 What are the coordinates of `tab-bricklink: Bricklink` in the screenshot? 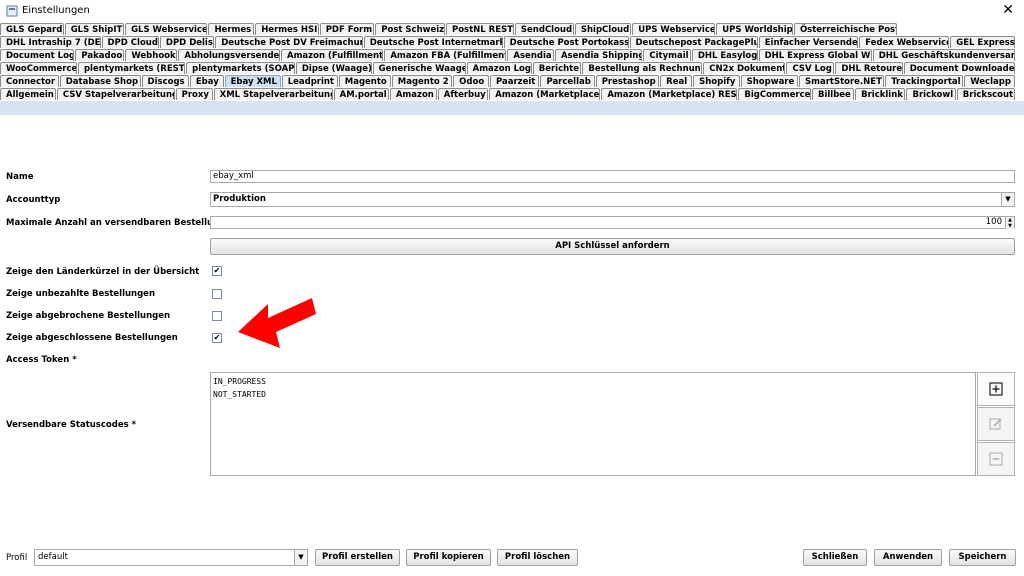 It's located at (880, 94).